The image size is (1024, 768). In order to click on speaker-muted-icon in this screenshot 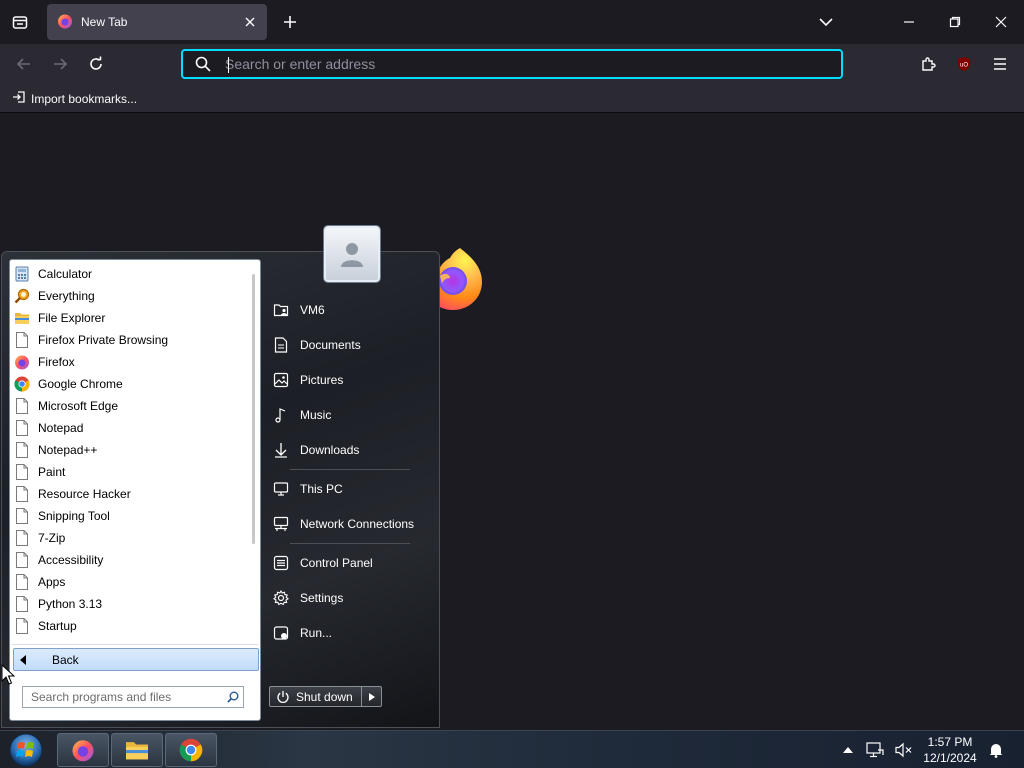, I will do `click(904, 750)`.